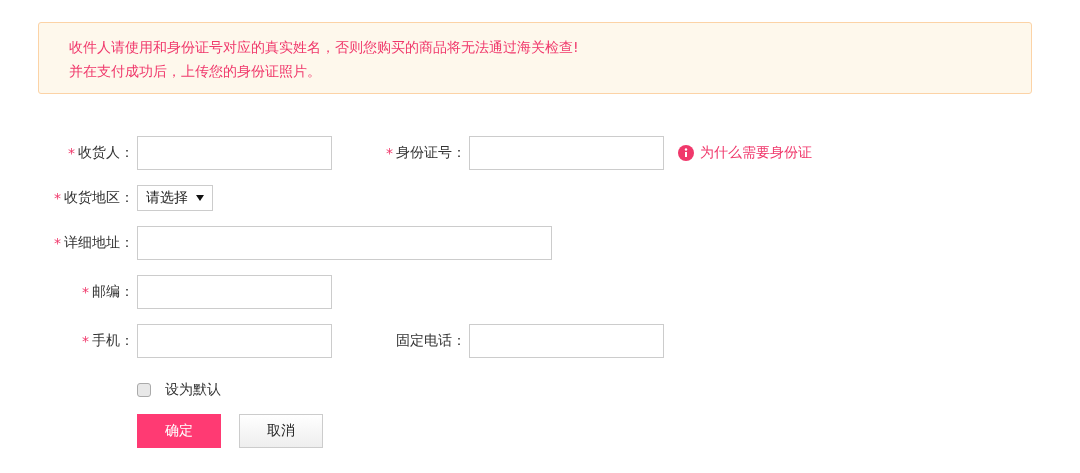  I want to click on field-label: 手机：, so click(113, 341).